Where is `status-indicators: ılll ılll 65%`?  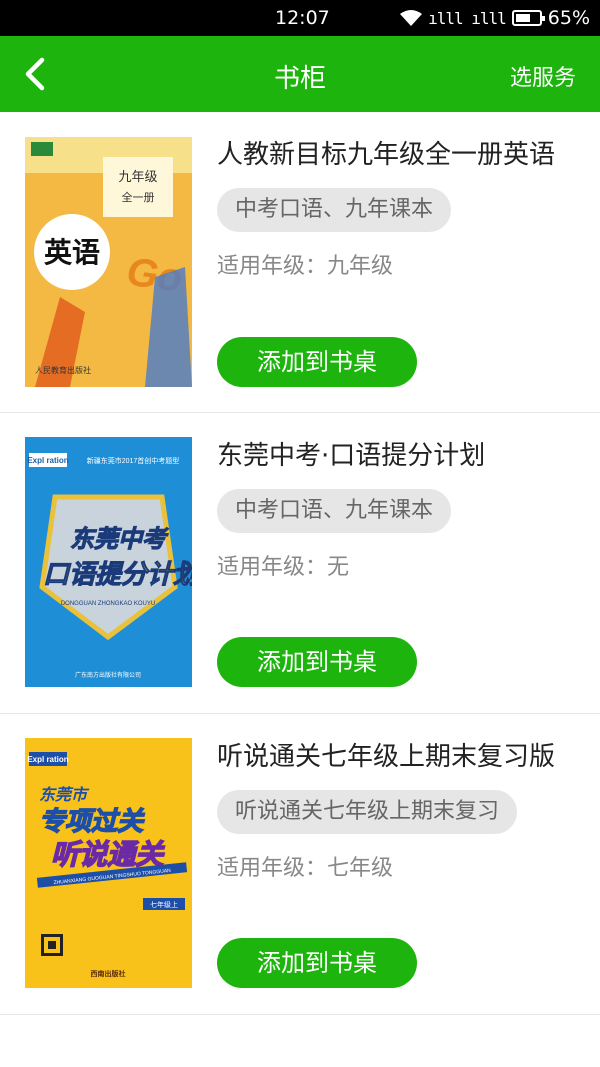 status-indicators: ılll ılll 65% is located at coordinates (495, 18).